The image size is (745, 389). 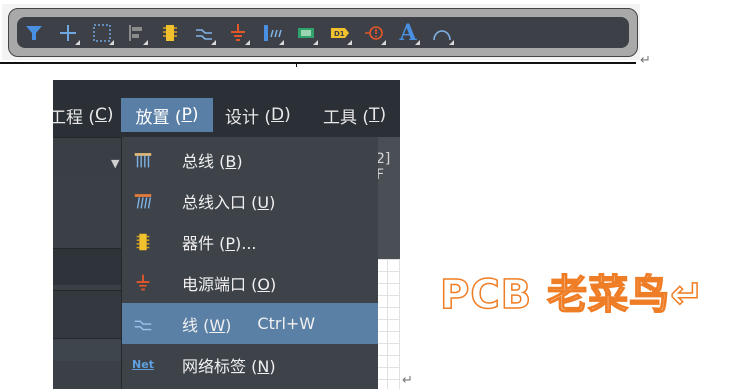 I want to click on menu-place-label: 放置 (, so click(x=158, y=117).